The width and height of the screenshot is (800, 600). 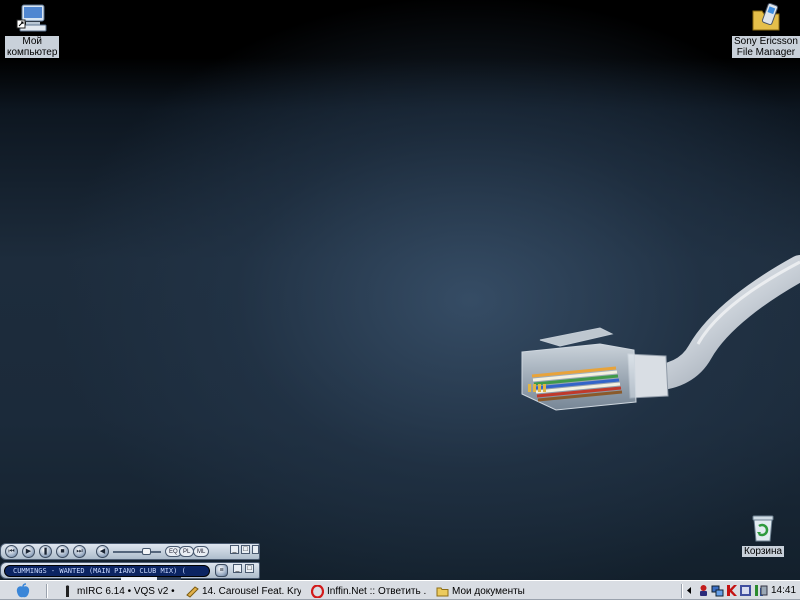 What do you see at coordinates (255, 549) in the screenshot?
I see `close-icon` at bounding box center [255, 549].